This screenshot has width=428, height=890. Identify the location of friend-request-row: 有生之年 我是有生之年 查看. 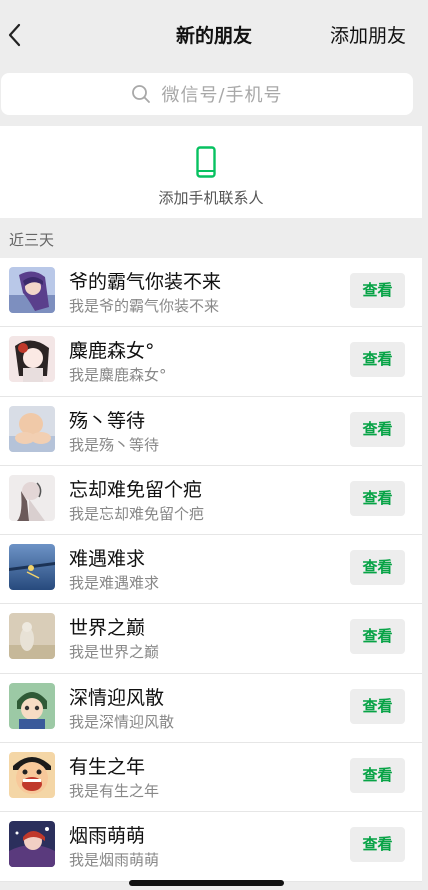
(211, 778).